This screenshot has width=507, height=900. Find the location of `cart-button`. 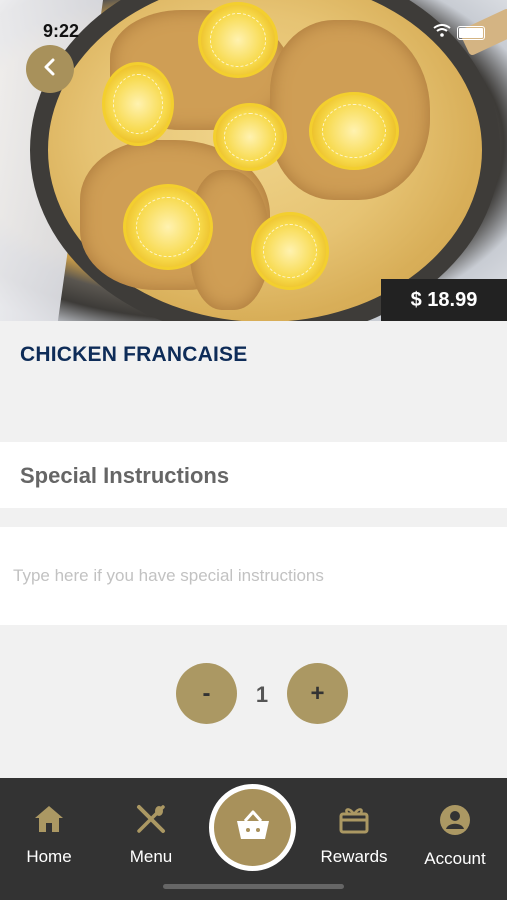

cart-button is located at coordinates (252, 827).